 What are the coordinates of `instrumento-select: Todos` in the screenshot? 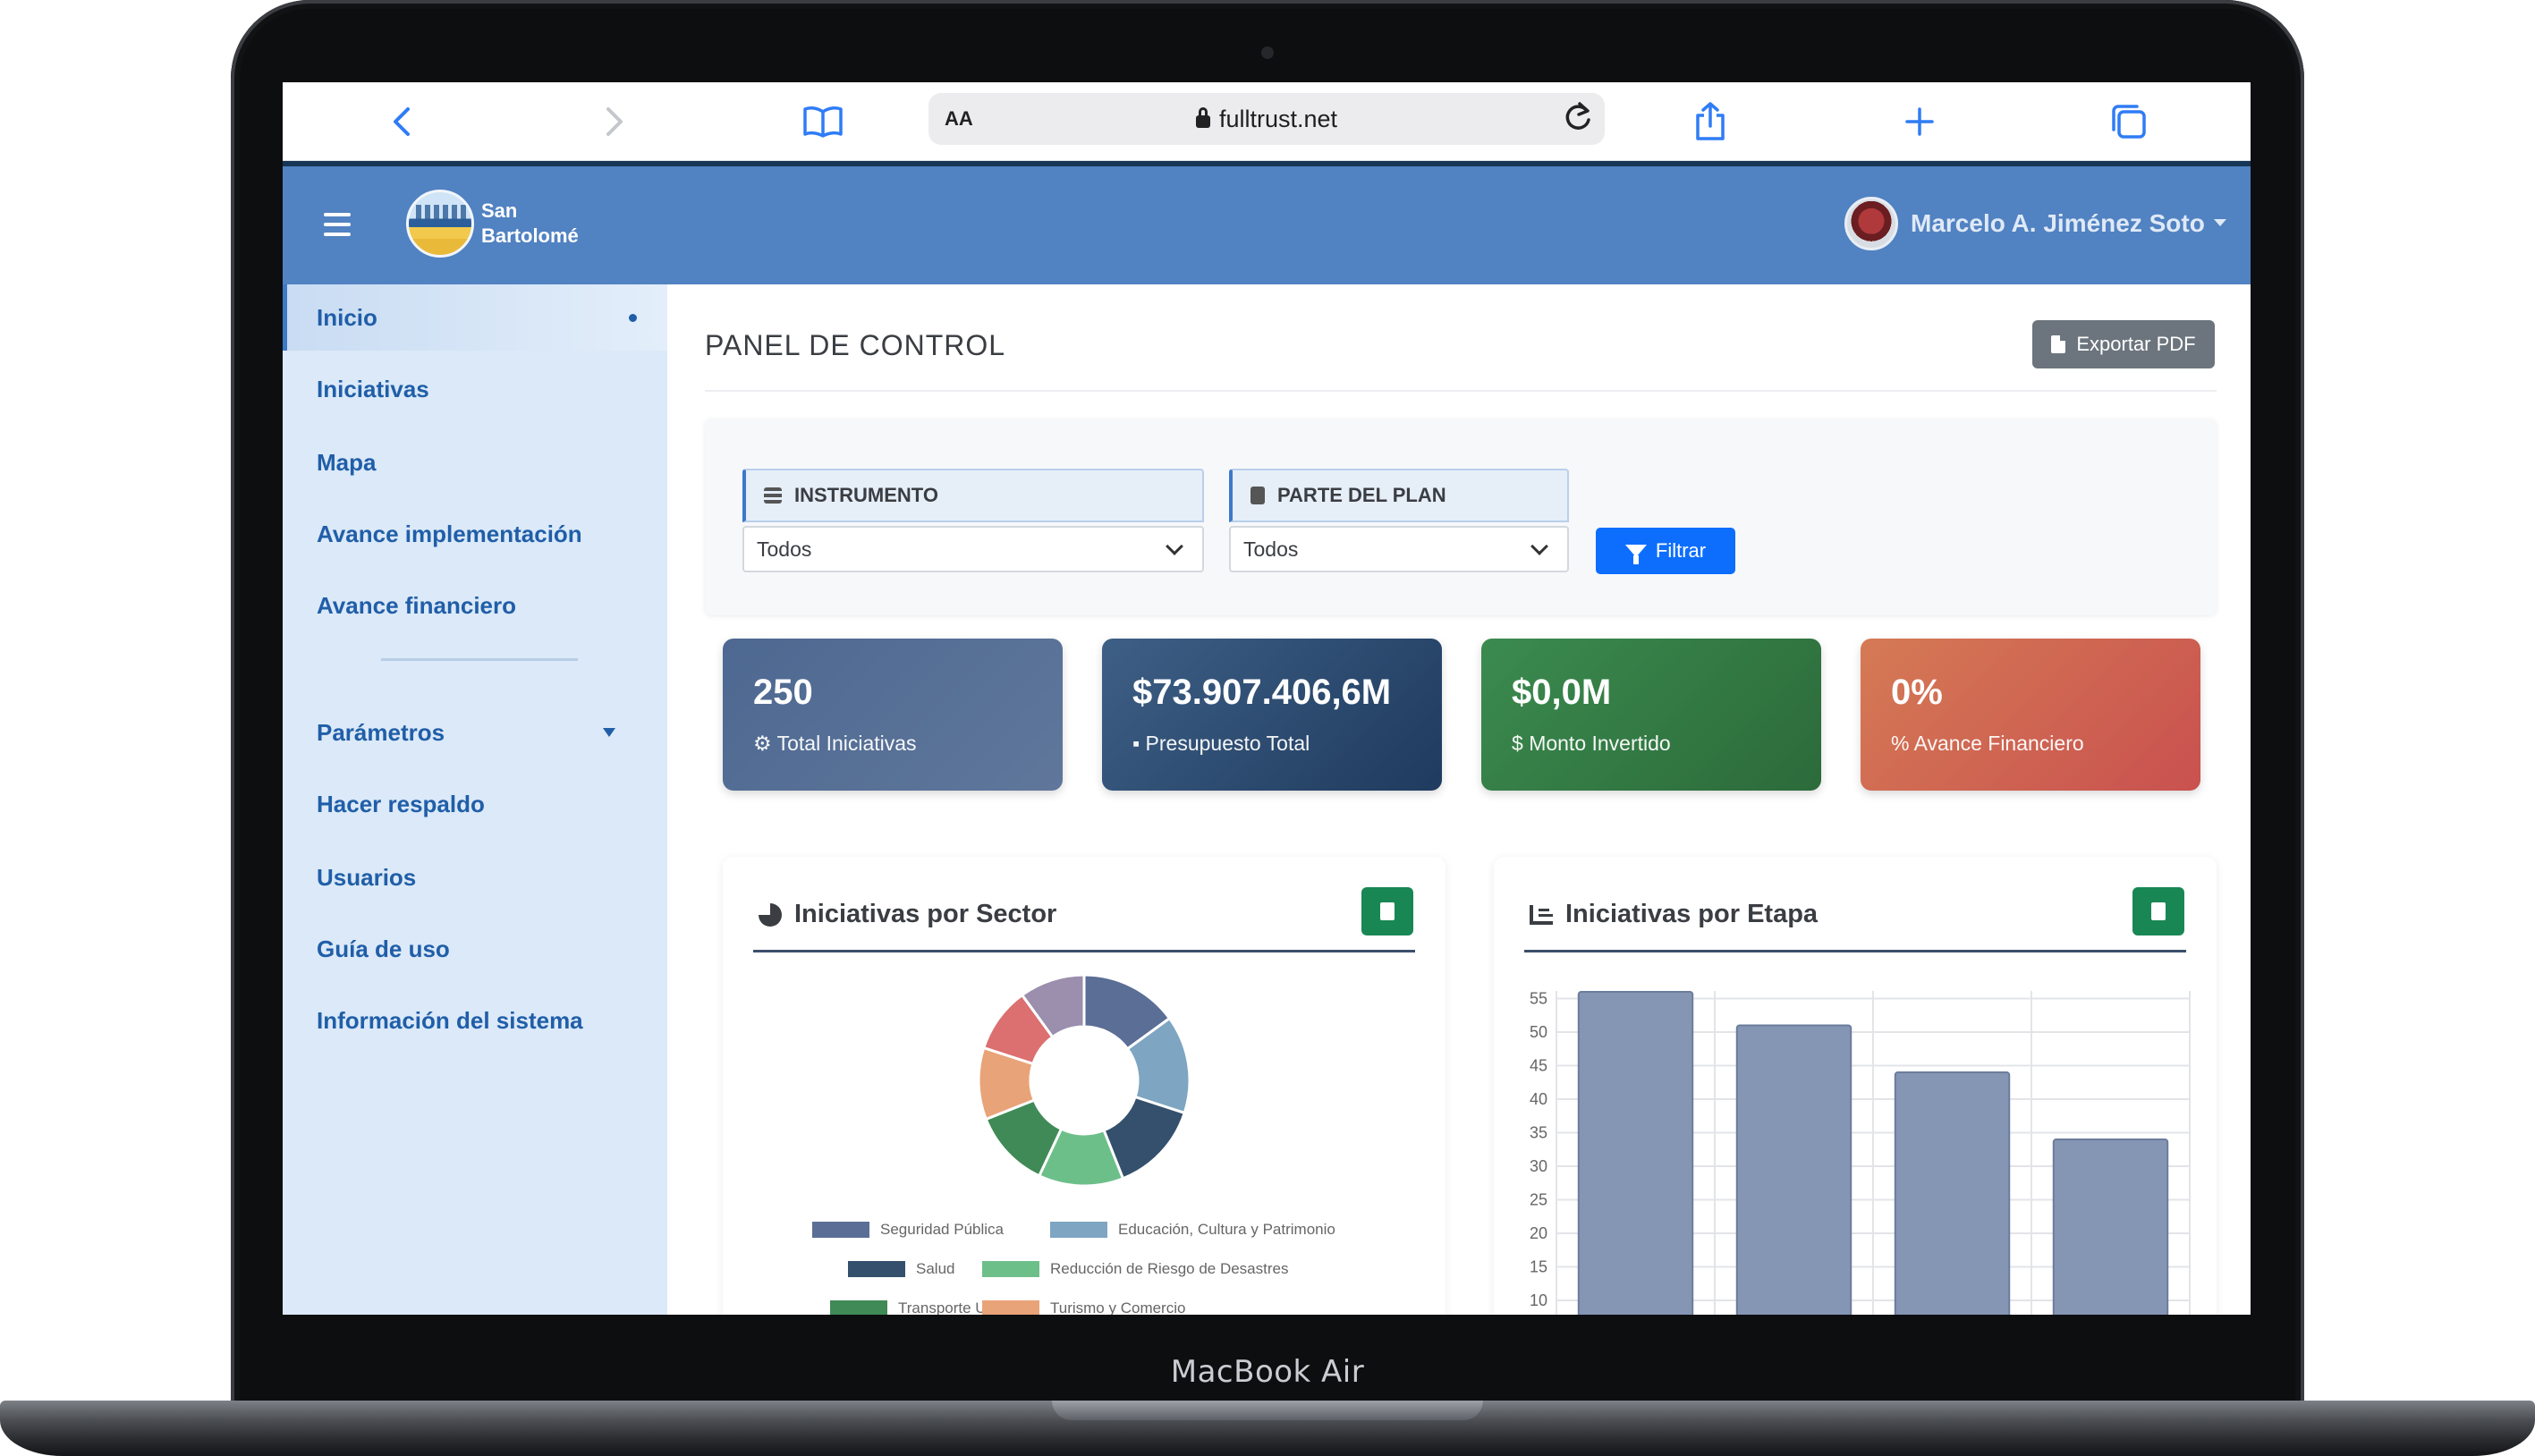 It's located at (973, 549).